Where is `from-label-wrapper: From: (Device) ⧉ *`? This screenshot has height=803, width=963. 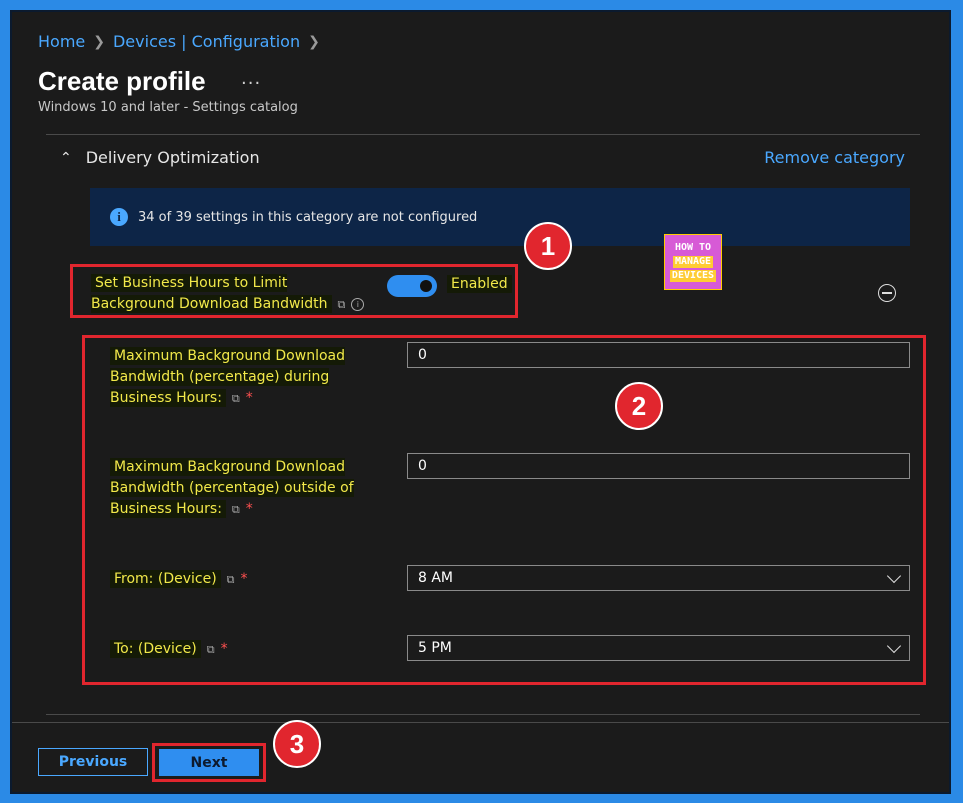
from-label-wrapper: From: (Device) ⧉ * is located at coordinates (179, 579).